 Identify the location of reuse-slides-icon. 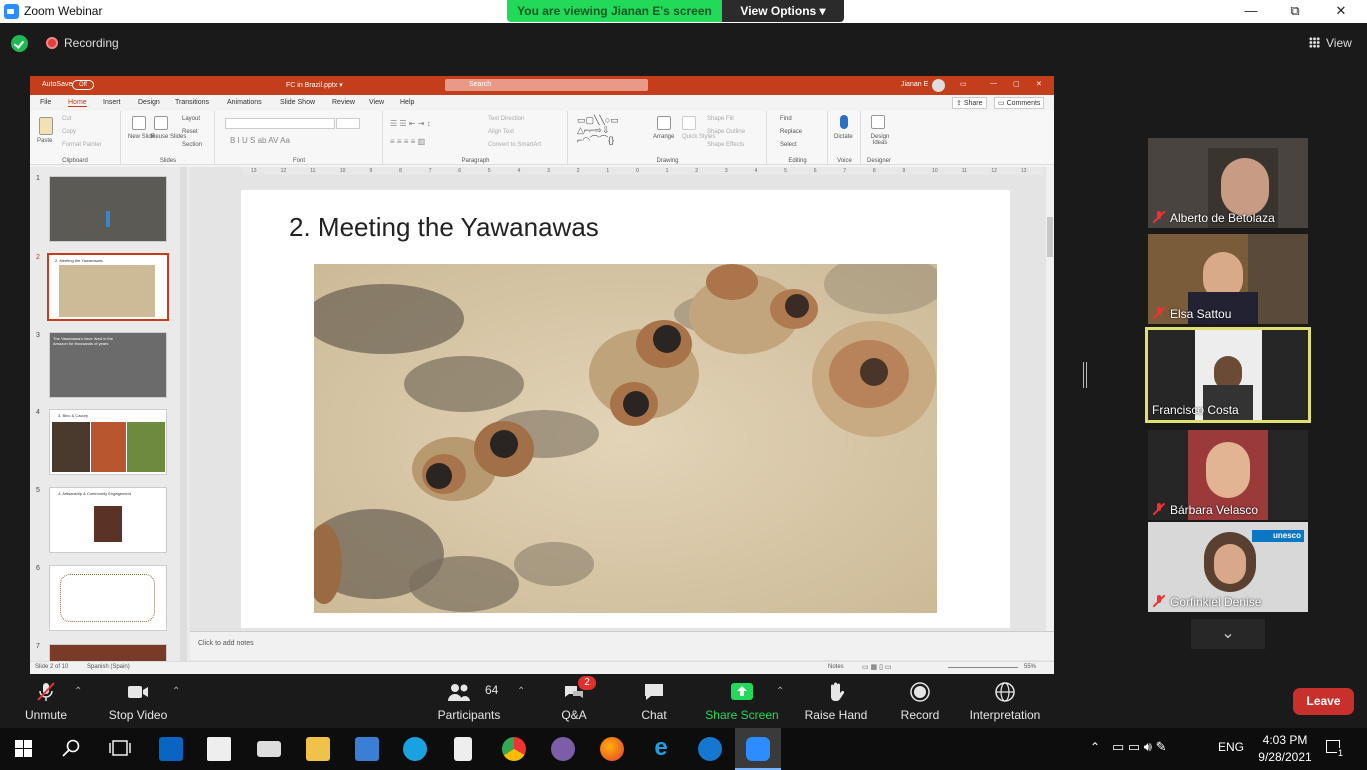
(161, 123).